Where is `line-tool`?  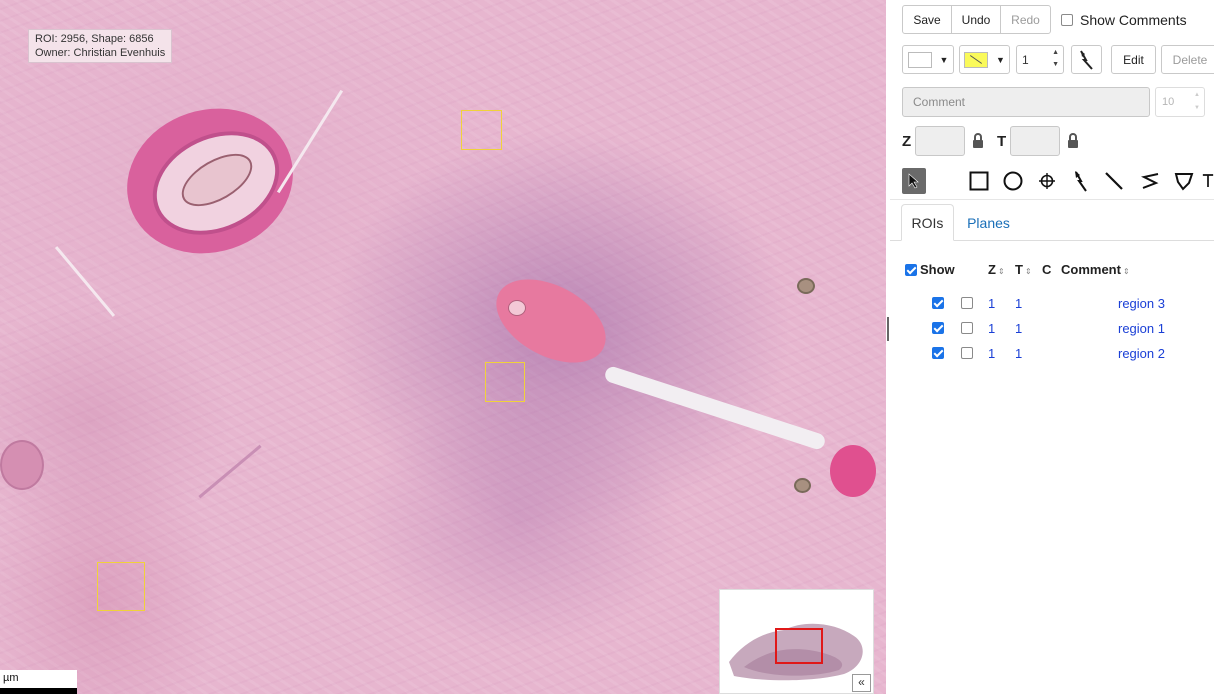 line-tool is located at coordinates (1114, 181).